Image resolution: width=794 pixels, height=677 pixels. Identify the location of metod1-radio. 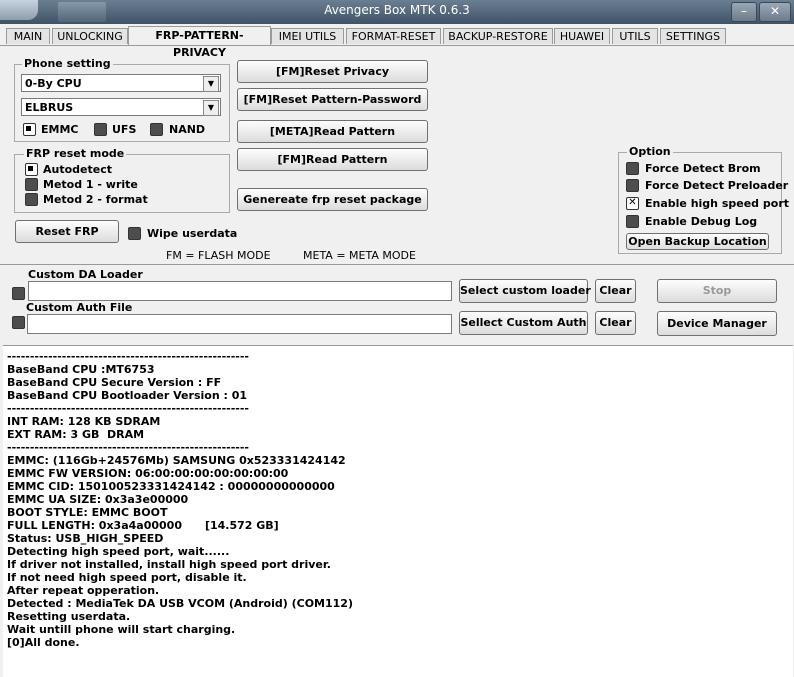
(31, 184).